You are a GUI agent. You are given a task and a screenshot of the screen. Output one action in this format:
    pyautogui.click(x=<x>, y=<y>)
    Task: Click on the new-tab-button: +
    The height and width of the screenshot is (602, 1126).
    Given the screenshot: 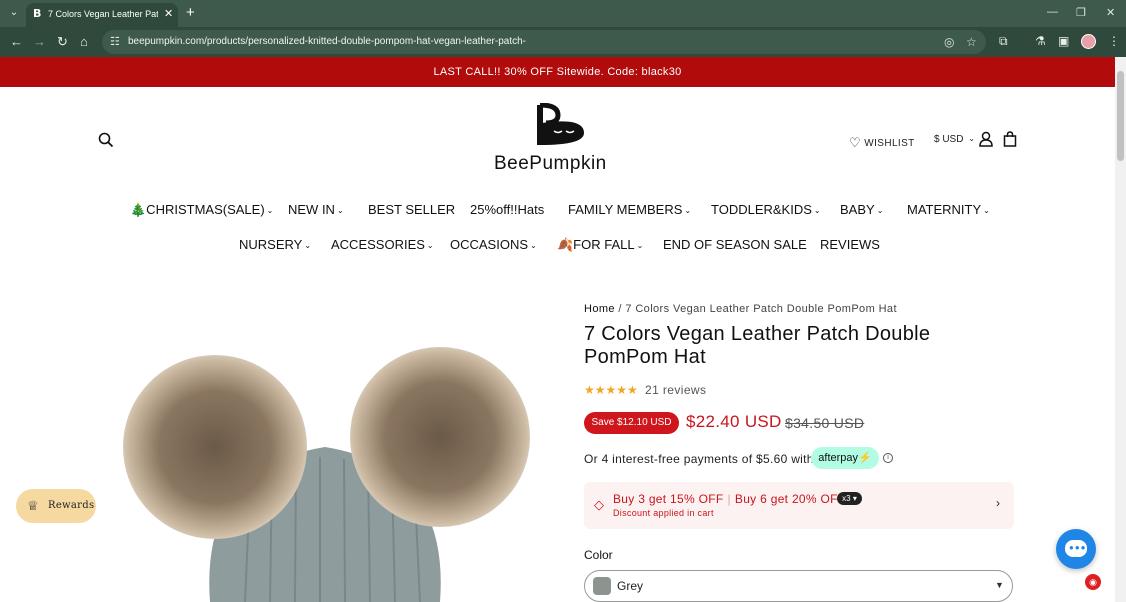 What is the action you would take?
    pyautogui.click(x=190, y=12)
    